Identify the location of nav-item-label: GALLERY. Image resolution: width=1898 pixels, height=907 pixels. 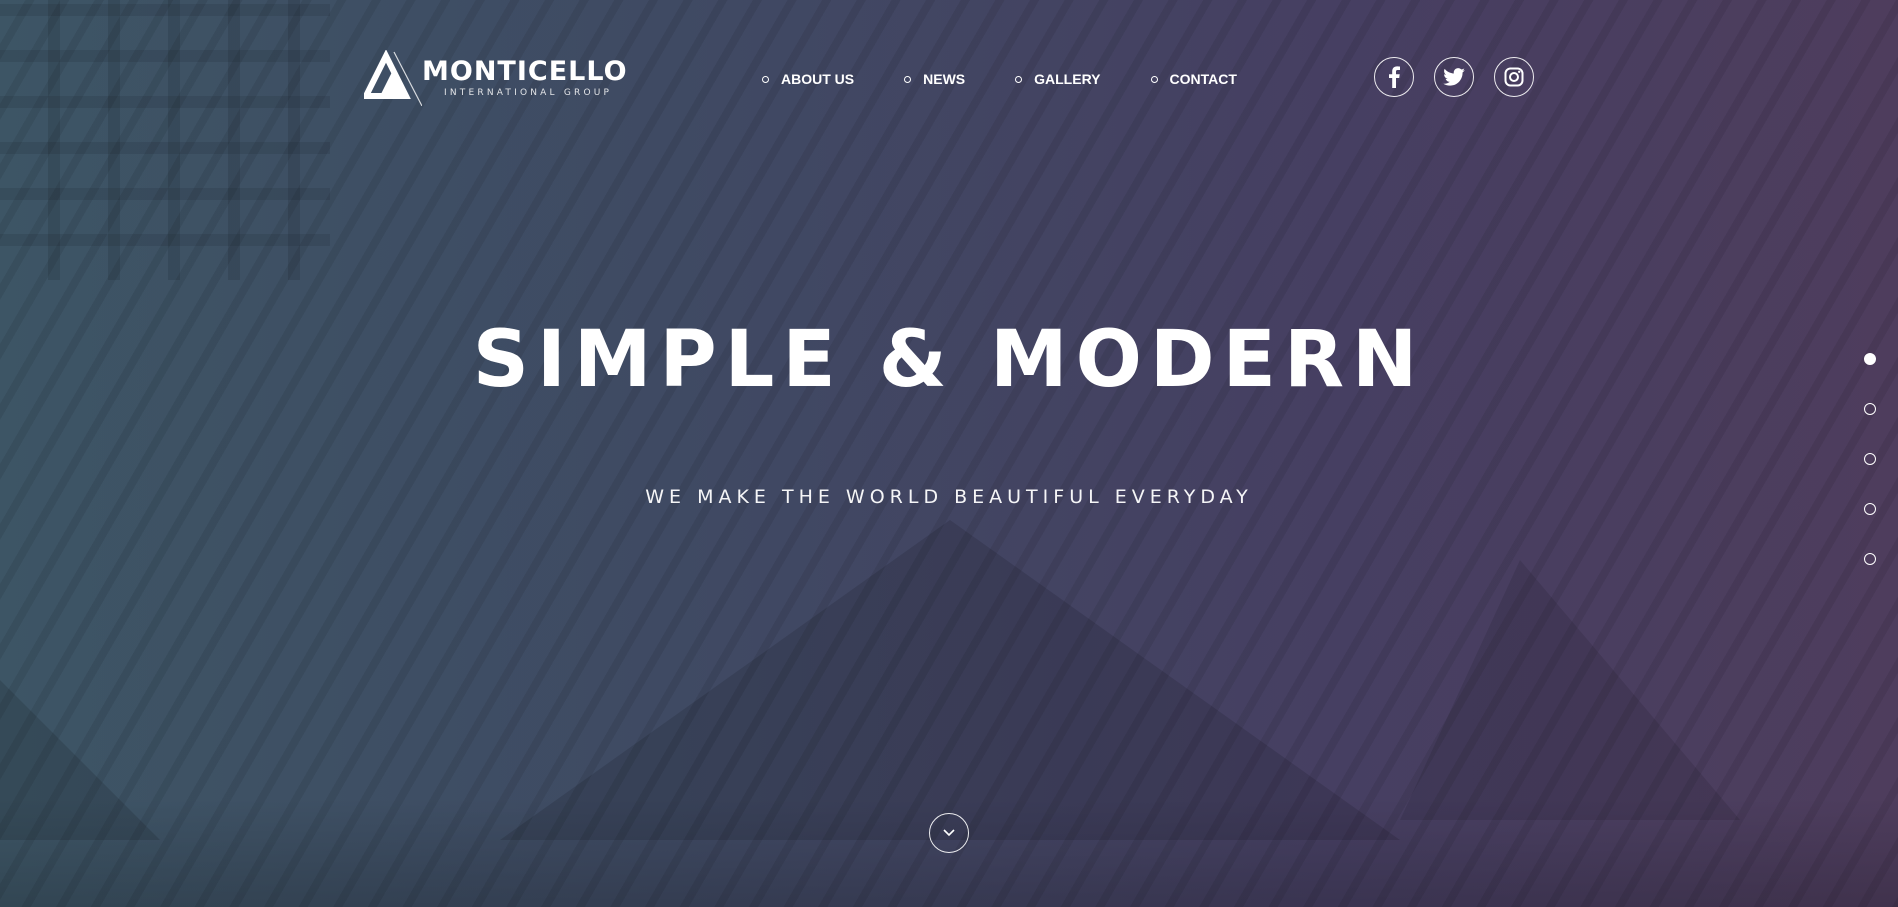
(1067, 79).